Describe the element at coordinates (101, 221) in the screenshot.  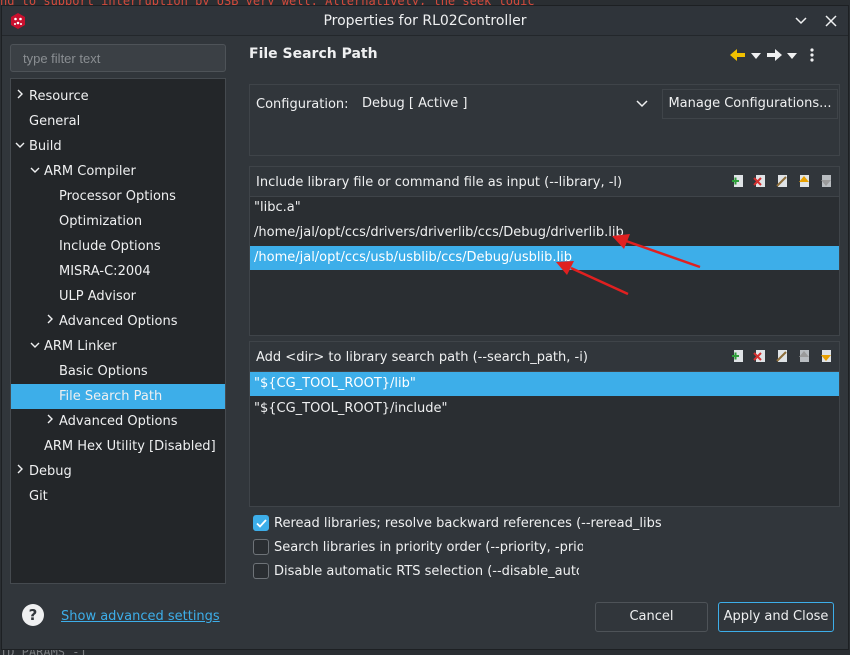
I see `tree-item-label: Optimization` at that location.